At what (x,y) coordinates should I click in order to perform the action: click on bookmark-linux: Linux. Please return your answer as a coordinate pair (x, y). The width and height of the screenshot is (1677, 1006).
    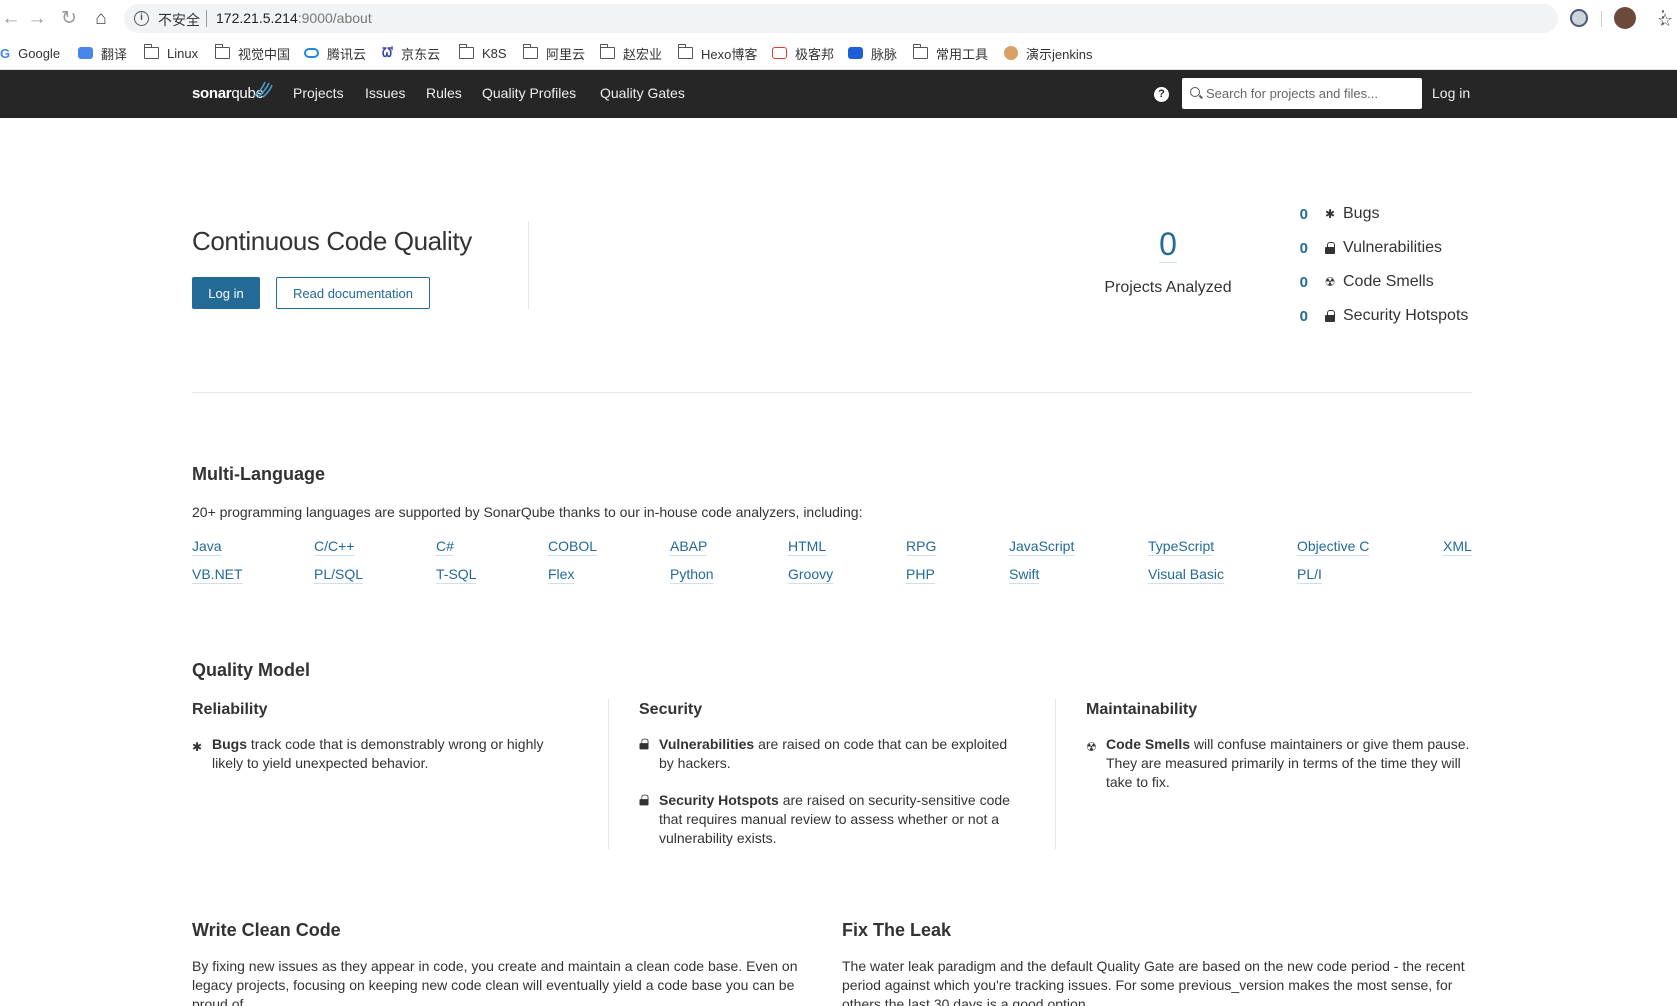
    Looking at the image, I should click on (171, 53).